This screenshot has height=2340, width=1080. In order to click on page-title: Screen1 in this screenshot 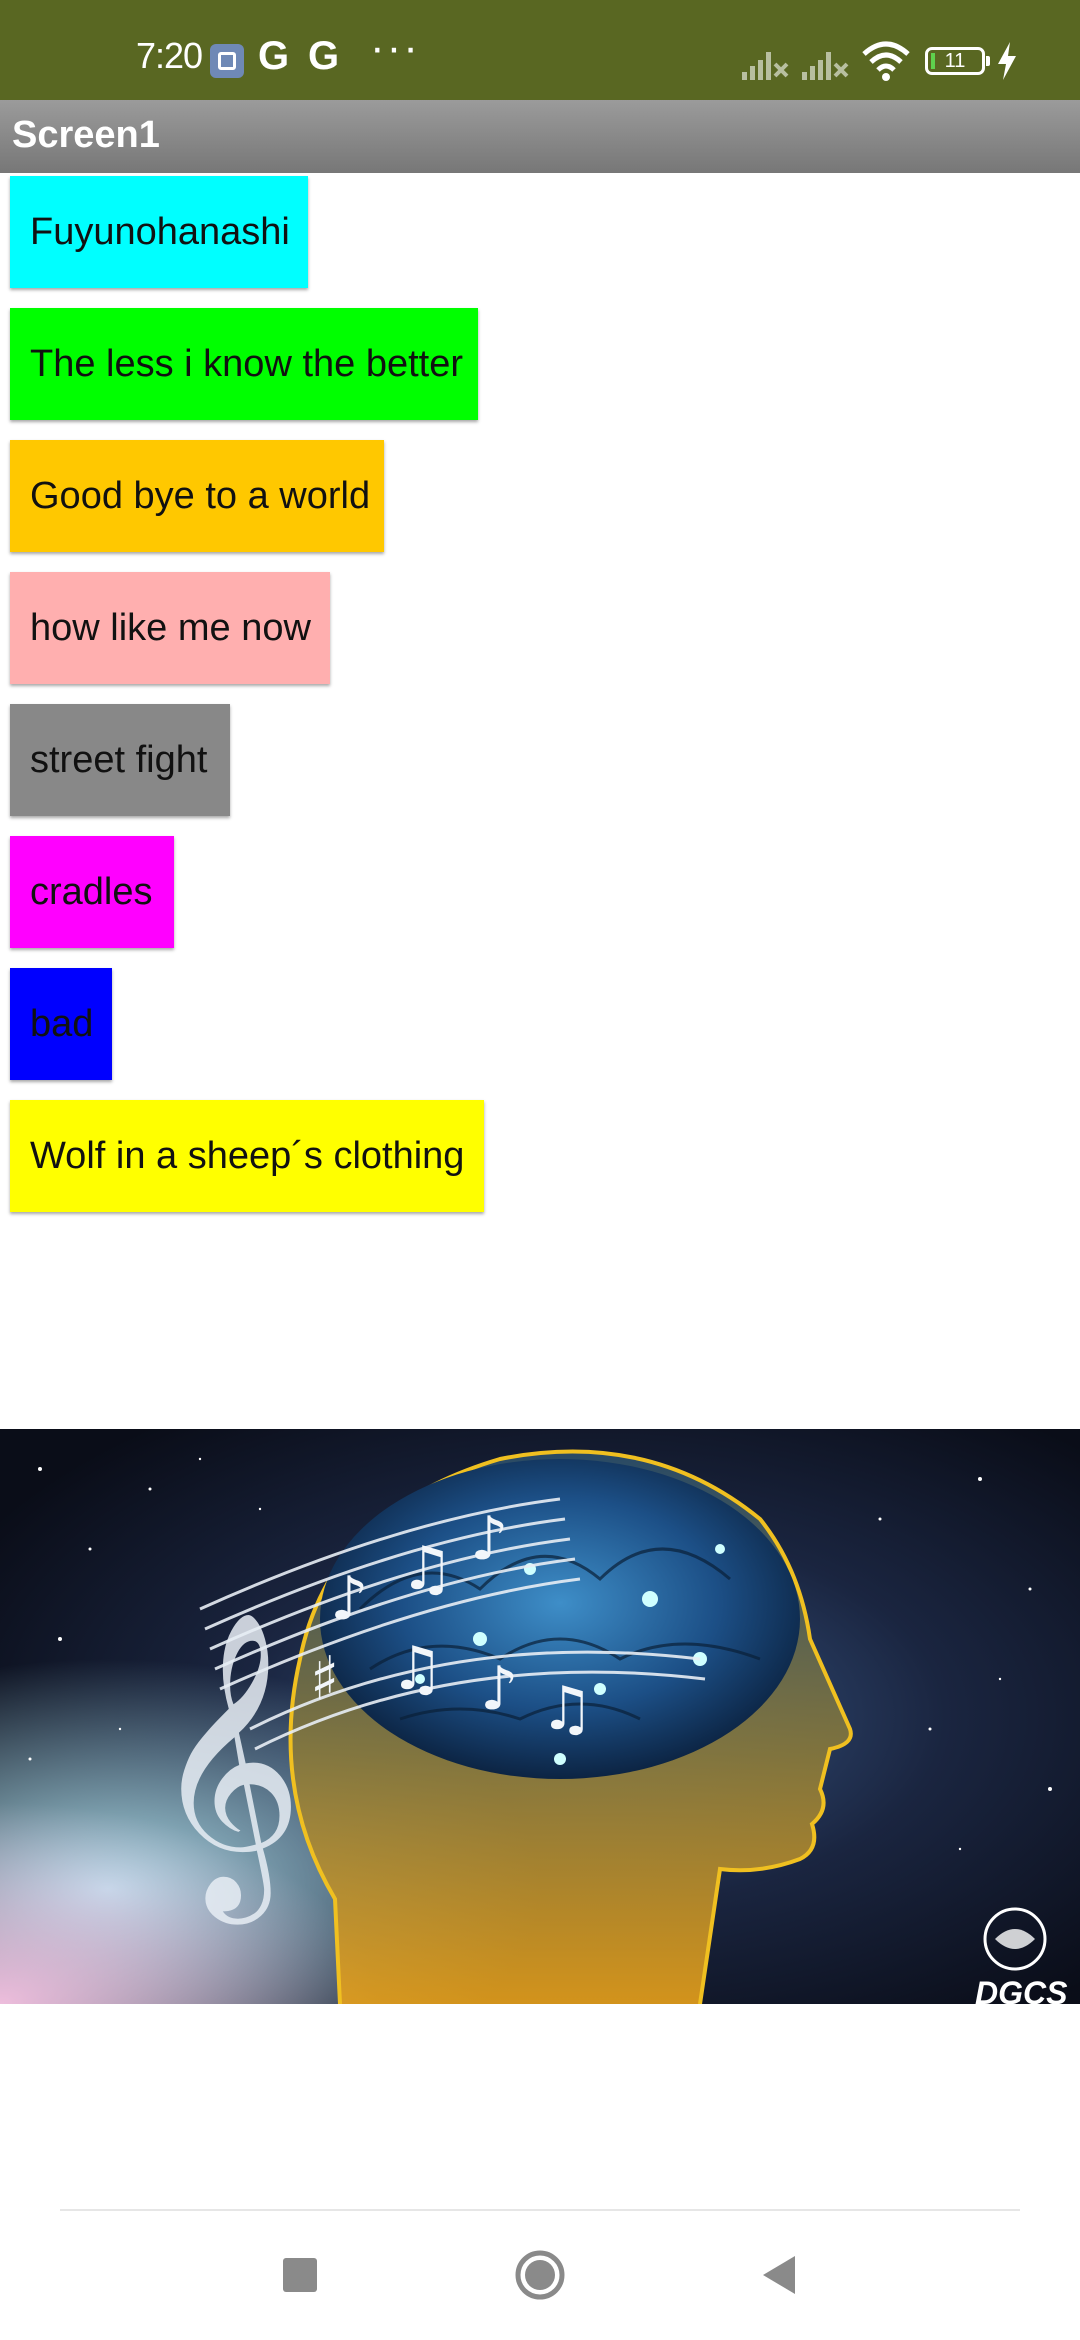, I will do `click(86, 135)`.